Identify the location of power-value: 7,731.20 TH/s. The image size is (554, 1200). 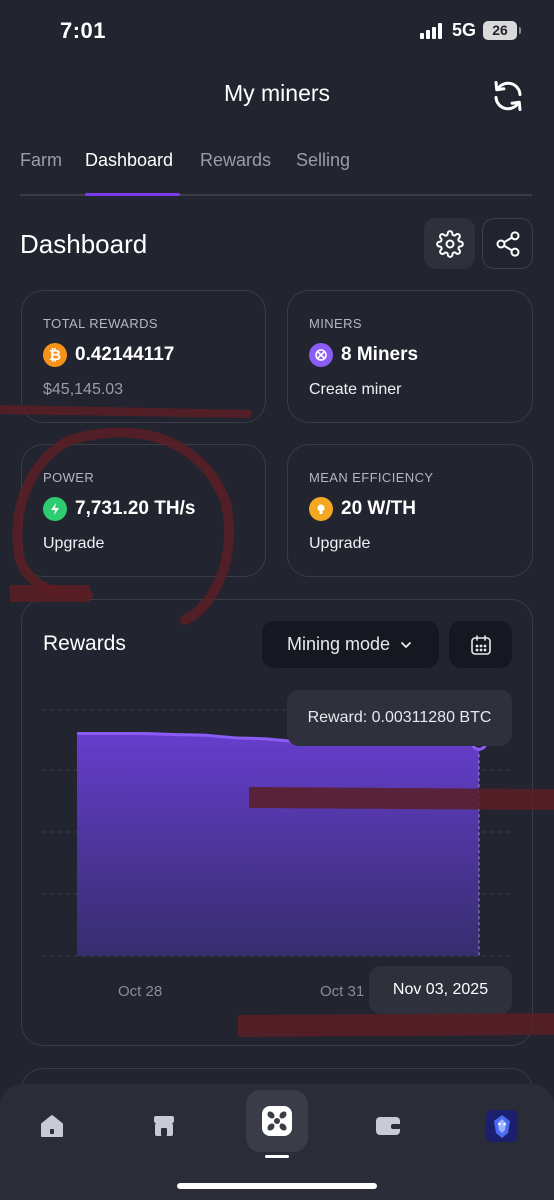
(135, 508).